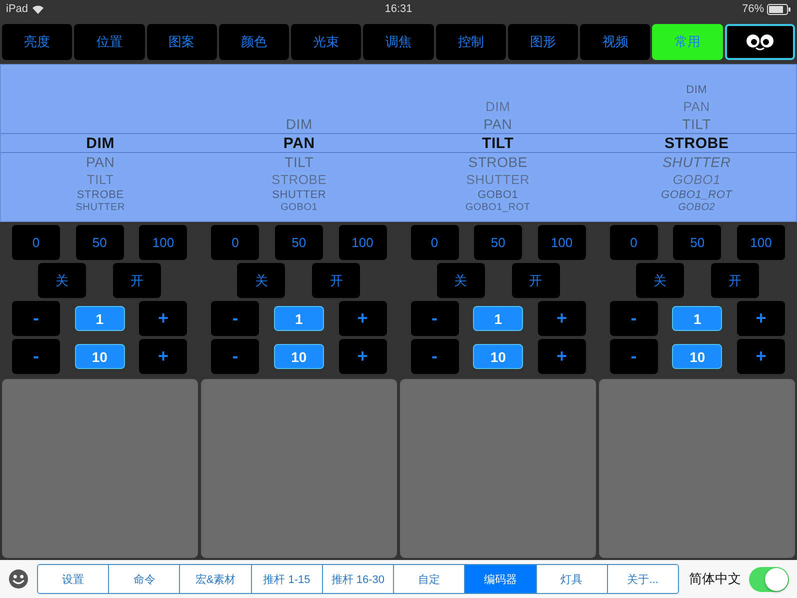 Image resolution: width=797 pixels, height=598 pixels. Describe the element at coordinates (37, 42) in the screenshot. I see `tab: 亮度` at that location.